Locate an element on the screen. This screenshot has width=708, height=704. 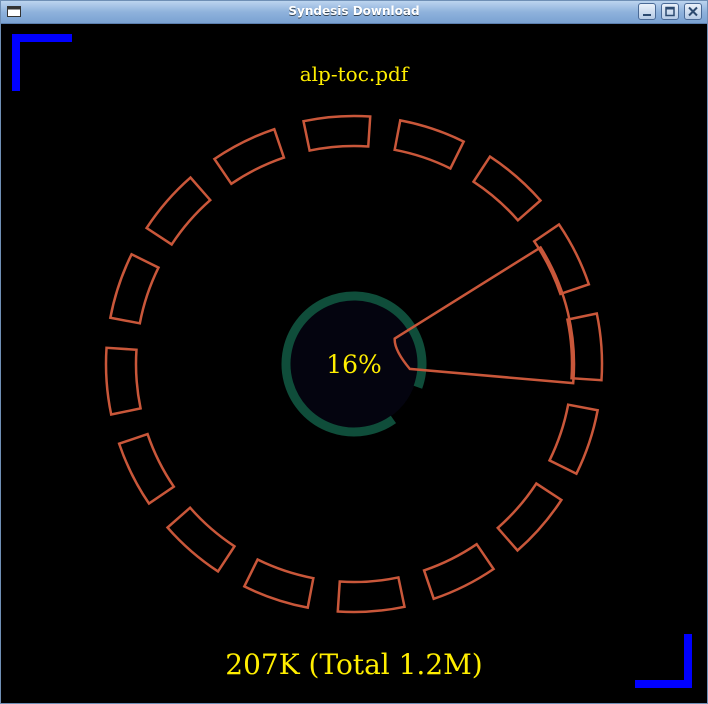
close-icon is located at coordinates (693, 11).